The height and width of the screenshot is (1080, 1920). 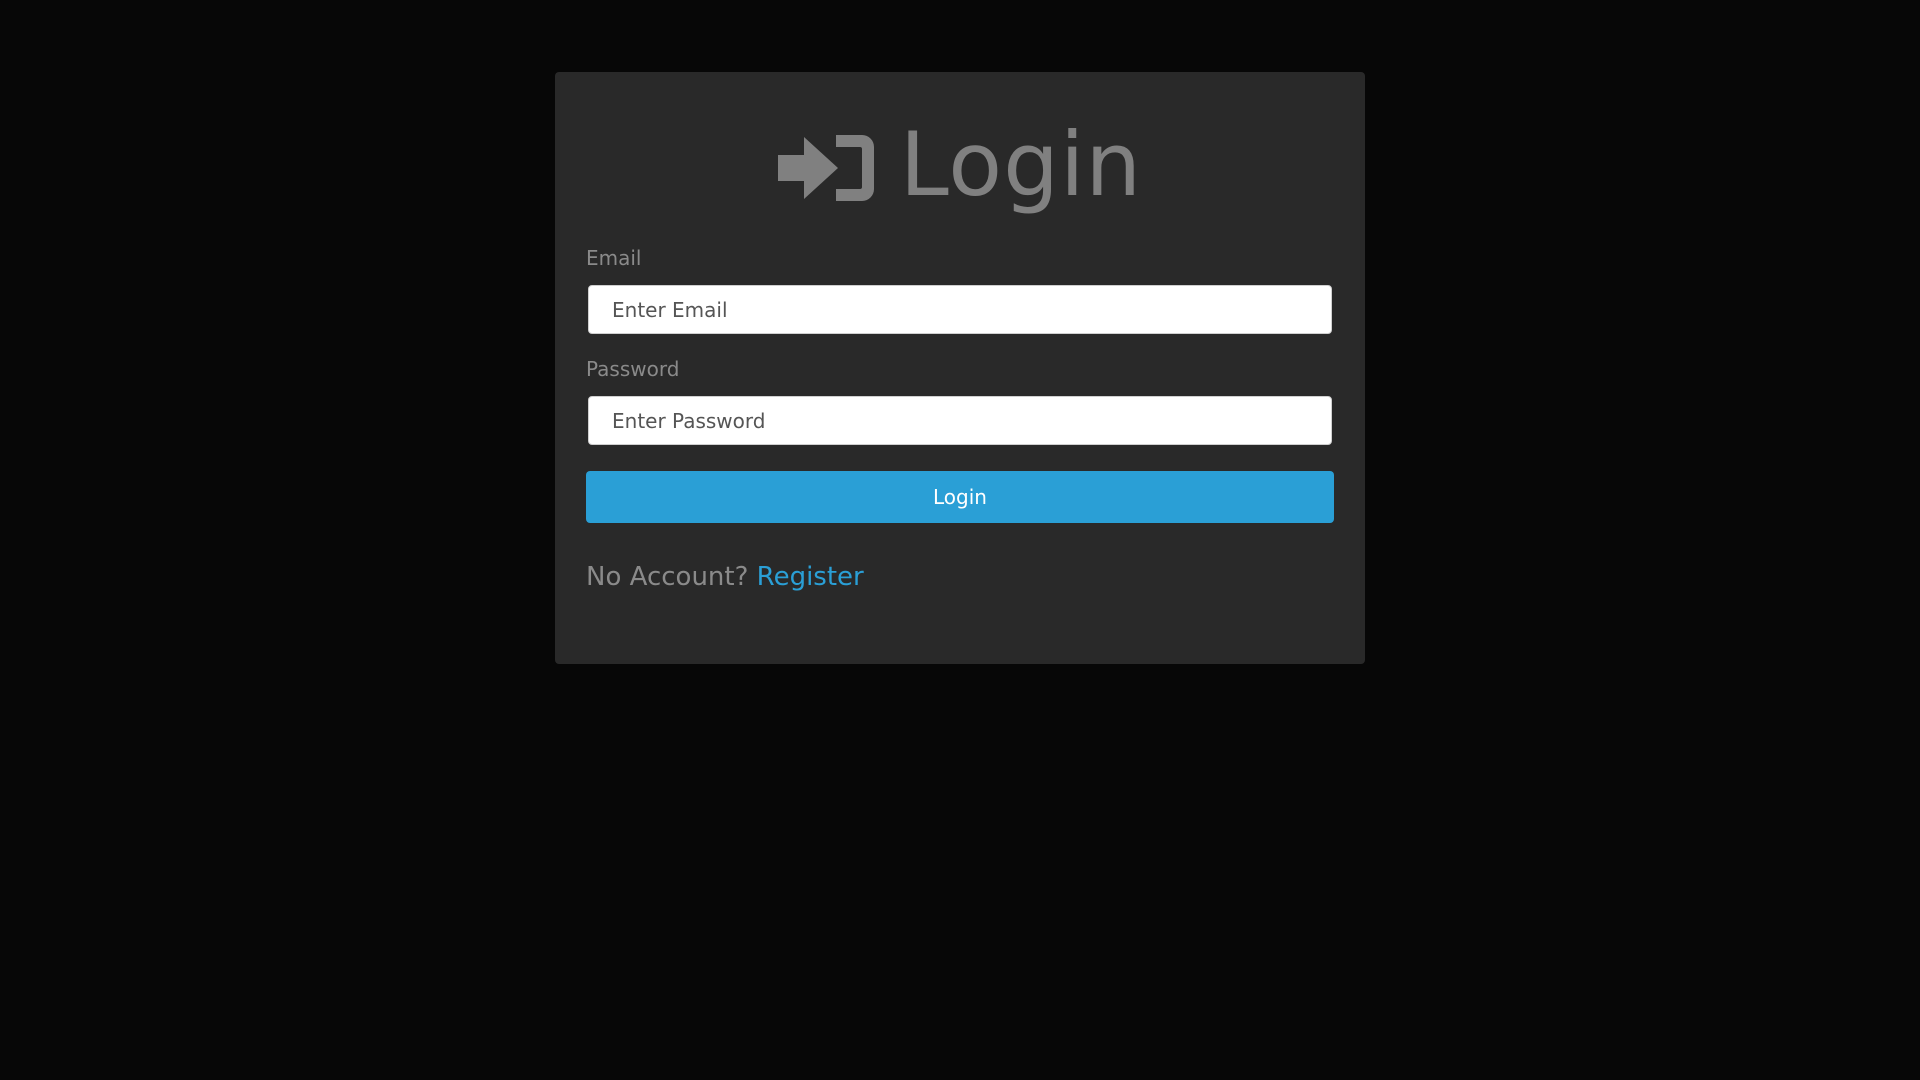 I want to click on password-label: Password, so click(x=633, y=369).